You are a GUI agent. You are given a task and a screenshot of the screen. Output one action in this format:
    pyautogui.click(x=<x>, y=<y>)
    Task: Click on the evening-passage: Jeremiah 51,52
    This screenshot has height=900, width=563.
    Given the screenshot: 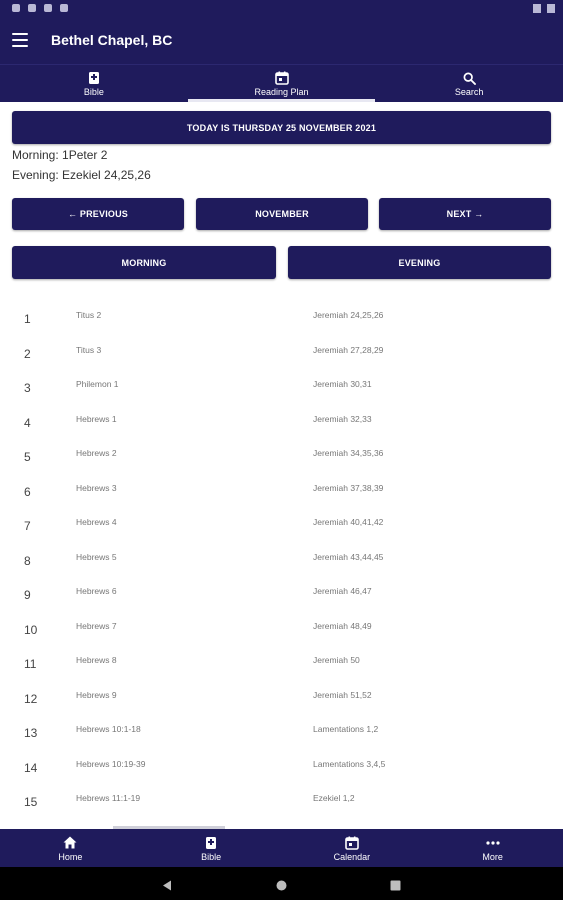 What is the action you would take?
    pyautogui.click(x=342, y=694)
    